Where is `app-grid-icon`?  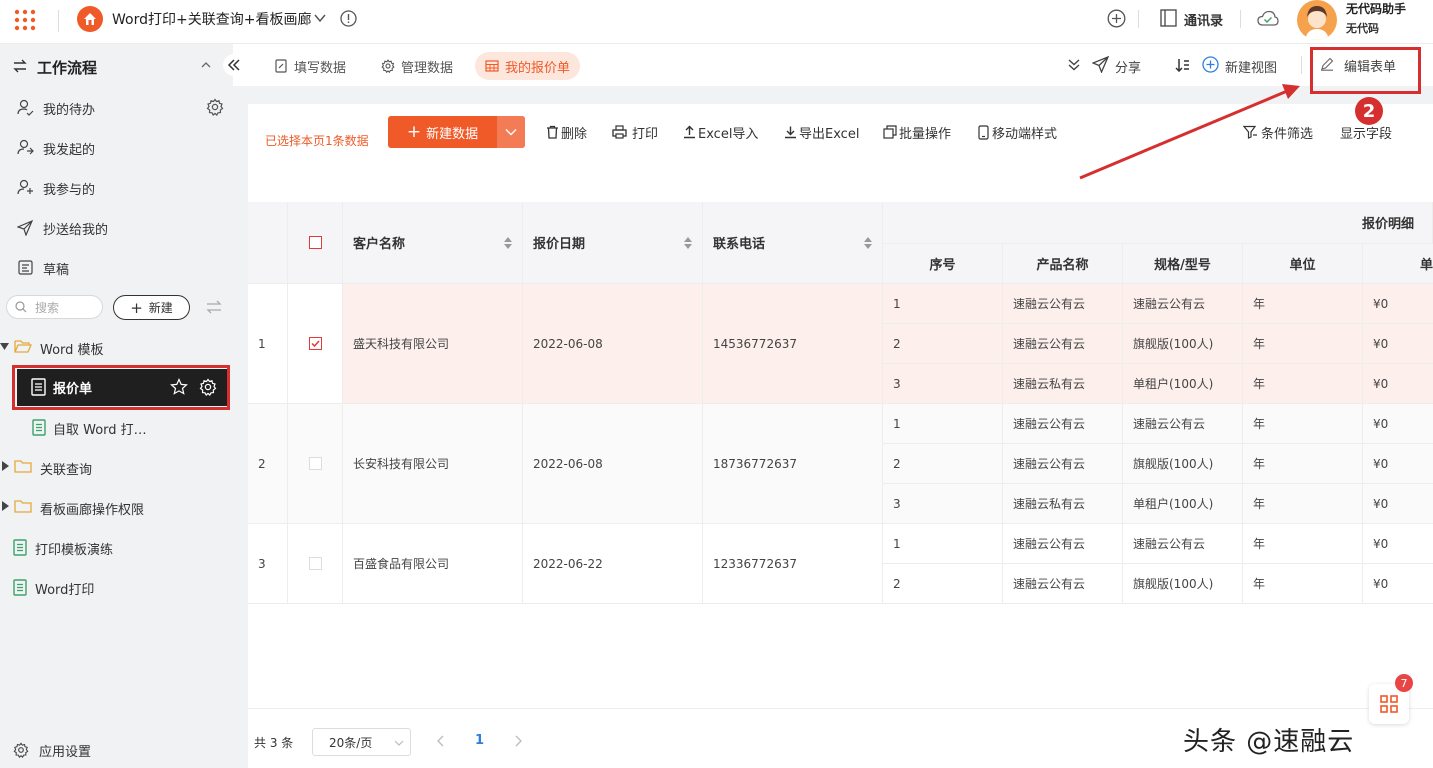
app-grid-icon is located at coordinates (25, 20).